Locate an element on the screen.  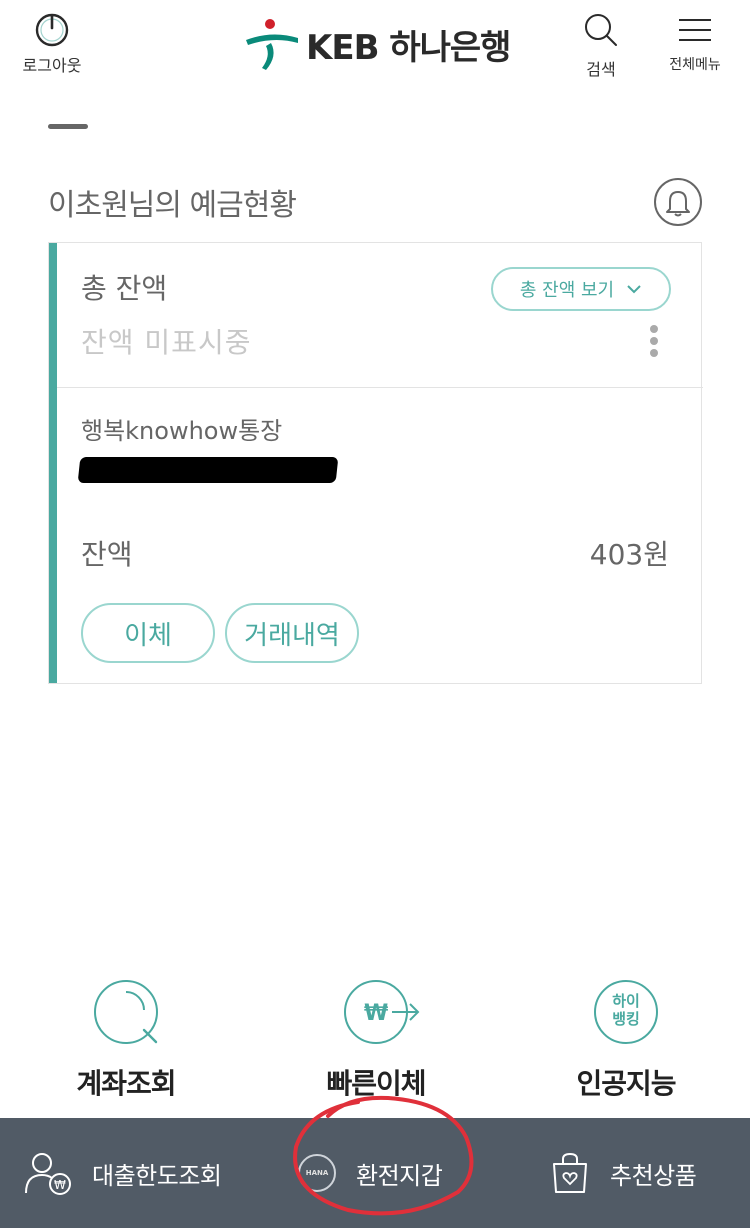
quick-account-inquiry: 계좌조회 is located at coordinates (126, 1041).